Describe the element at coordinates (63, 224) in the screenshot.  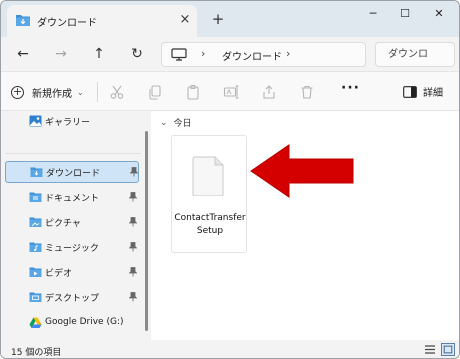
I see `sidebar-item-label: ピクチャ` at that location.